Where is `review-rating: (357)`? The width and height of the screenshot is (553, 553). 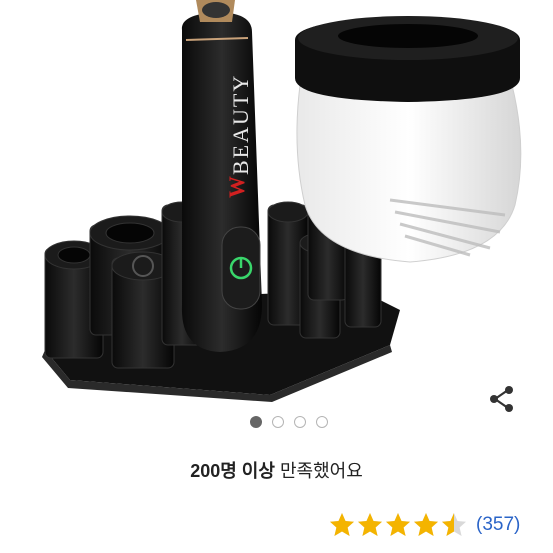 review-rating: (357) is located at coordinates (424, 525).